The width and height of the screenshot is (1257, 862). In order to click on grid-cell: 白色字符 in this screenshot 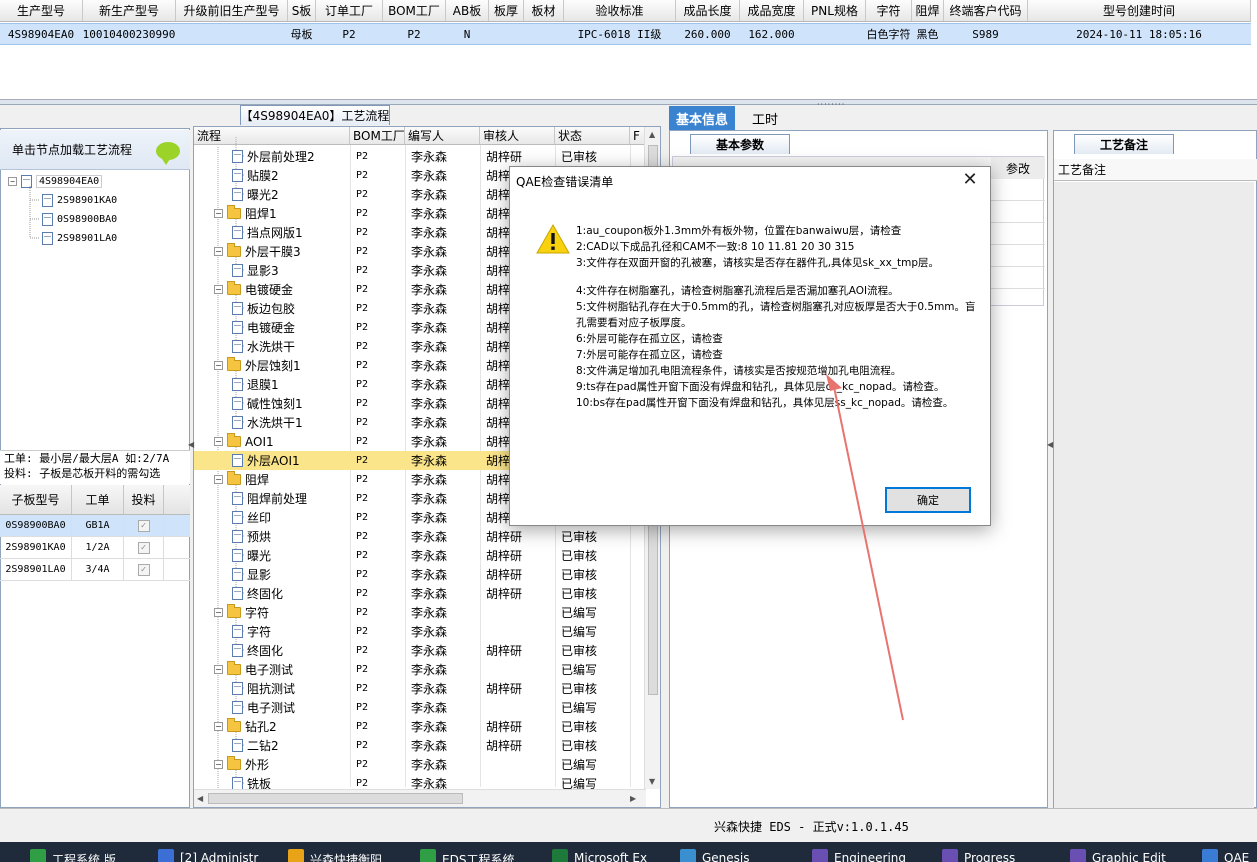, I will do `click(889, 34)`.